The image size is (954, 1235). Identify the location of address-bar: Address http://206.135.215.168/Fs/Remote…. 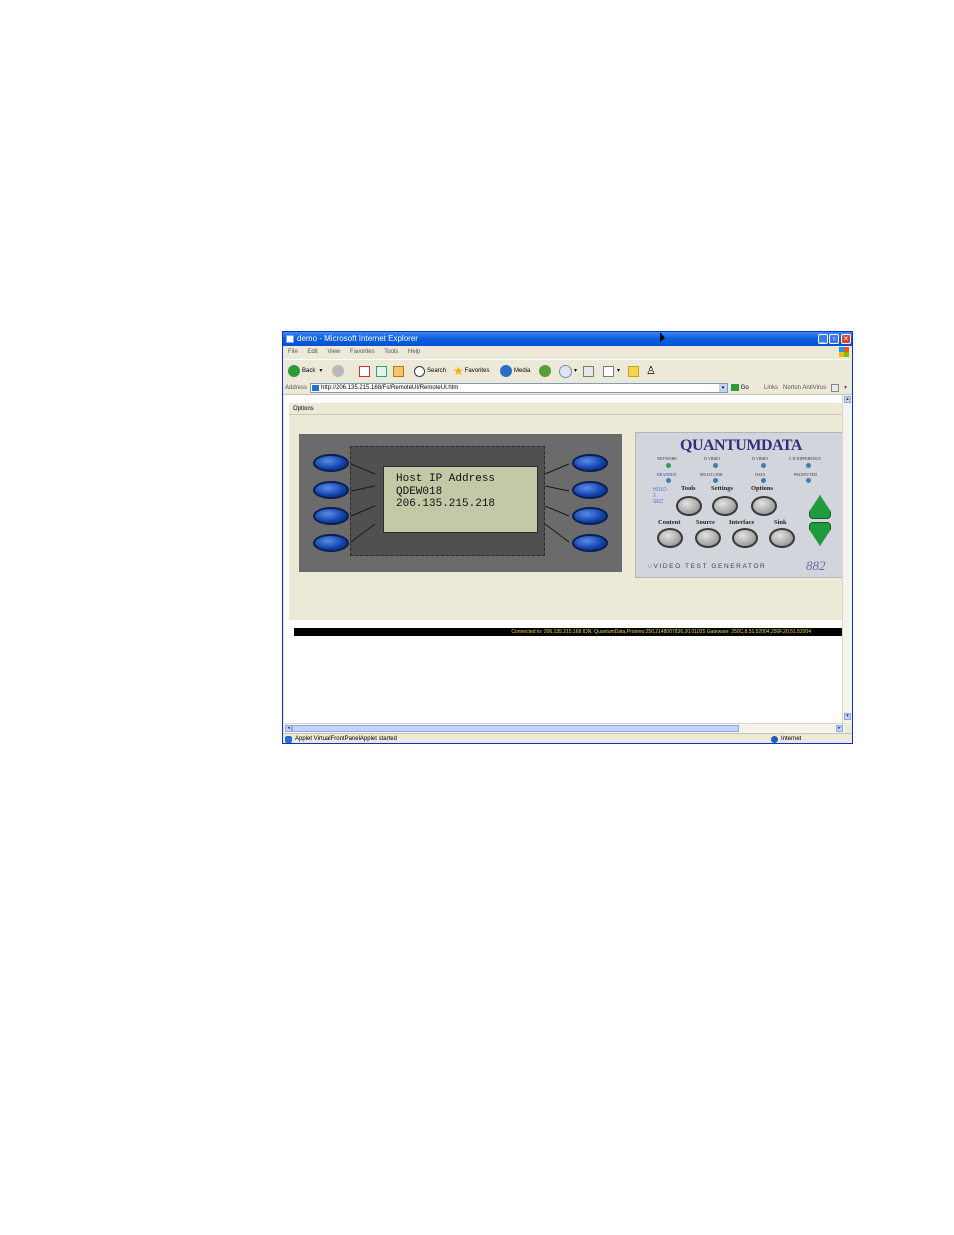
(567, 388).